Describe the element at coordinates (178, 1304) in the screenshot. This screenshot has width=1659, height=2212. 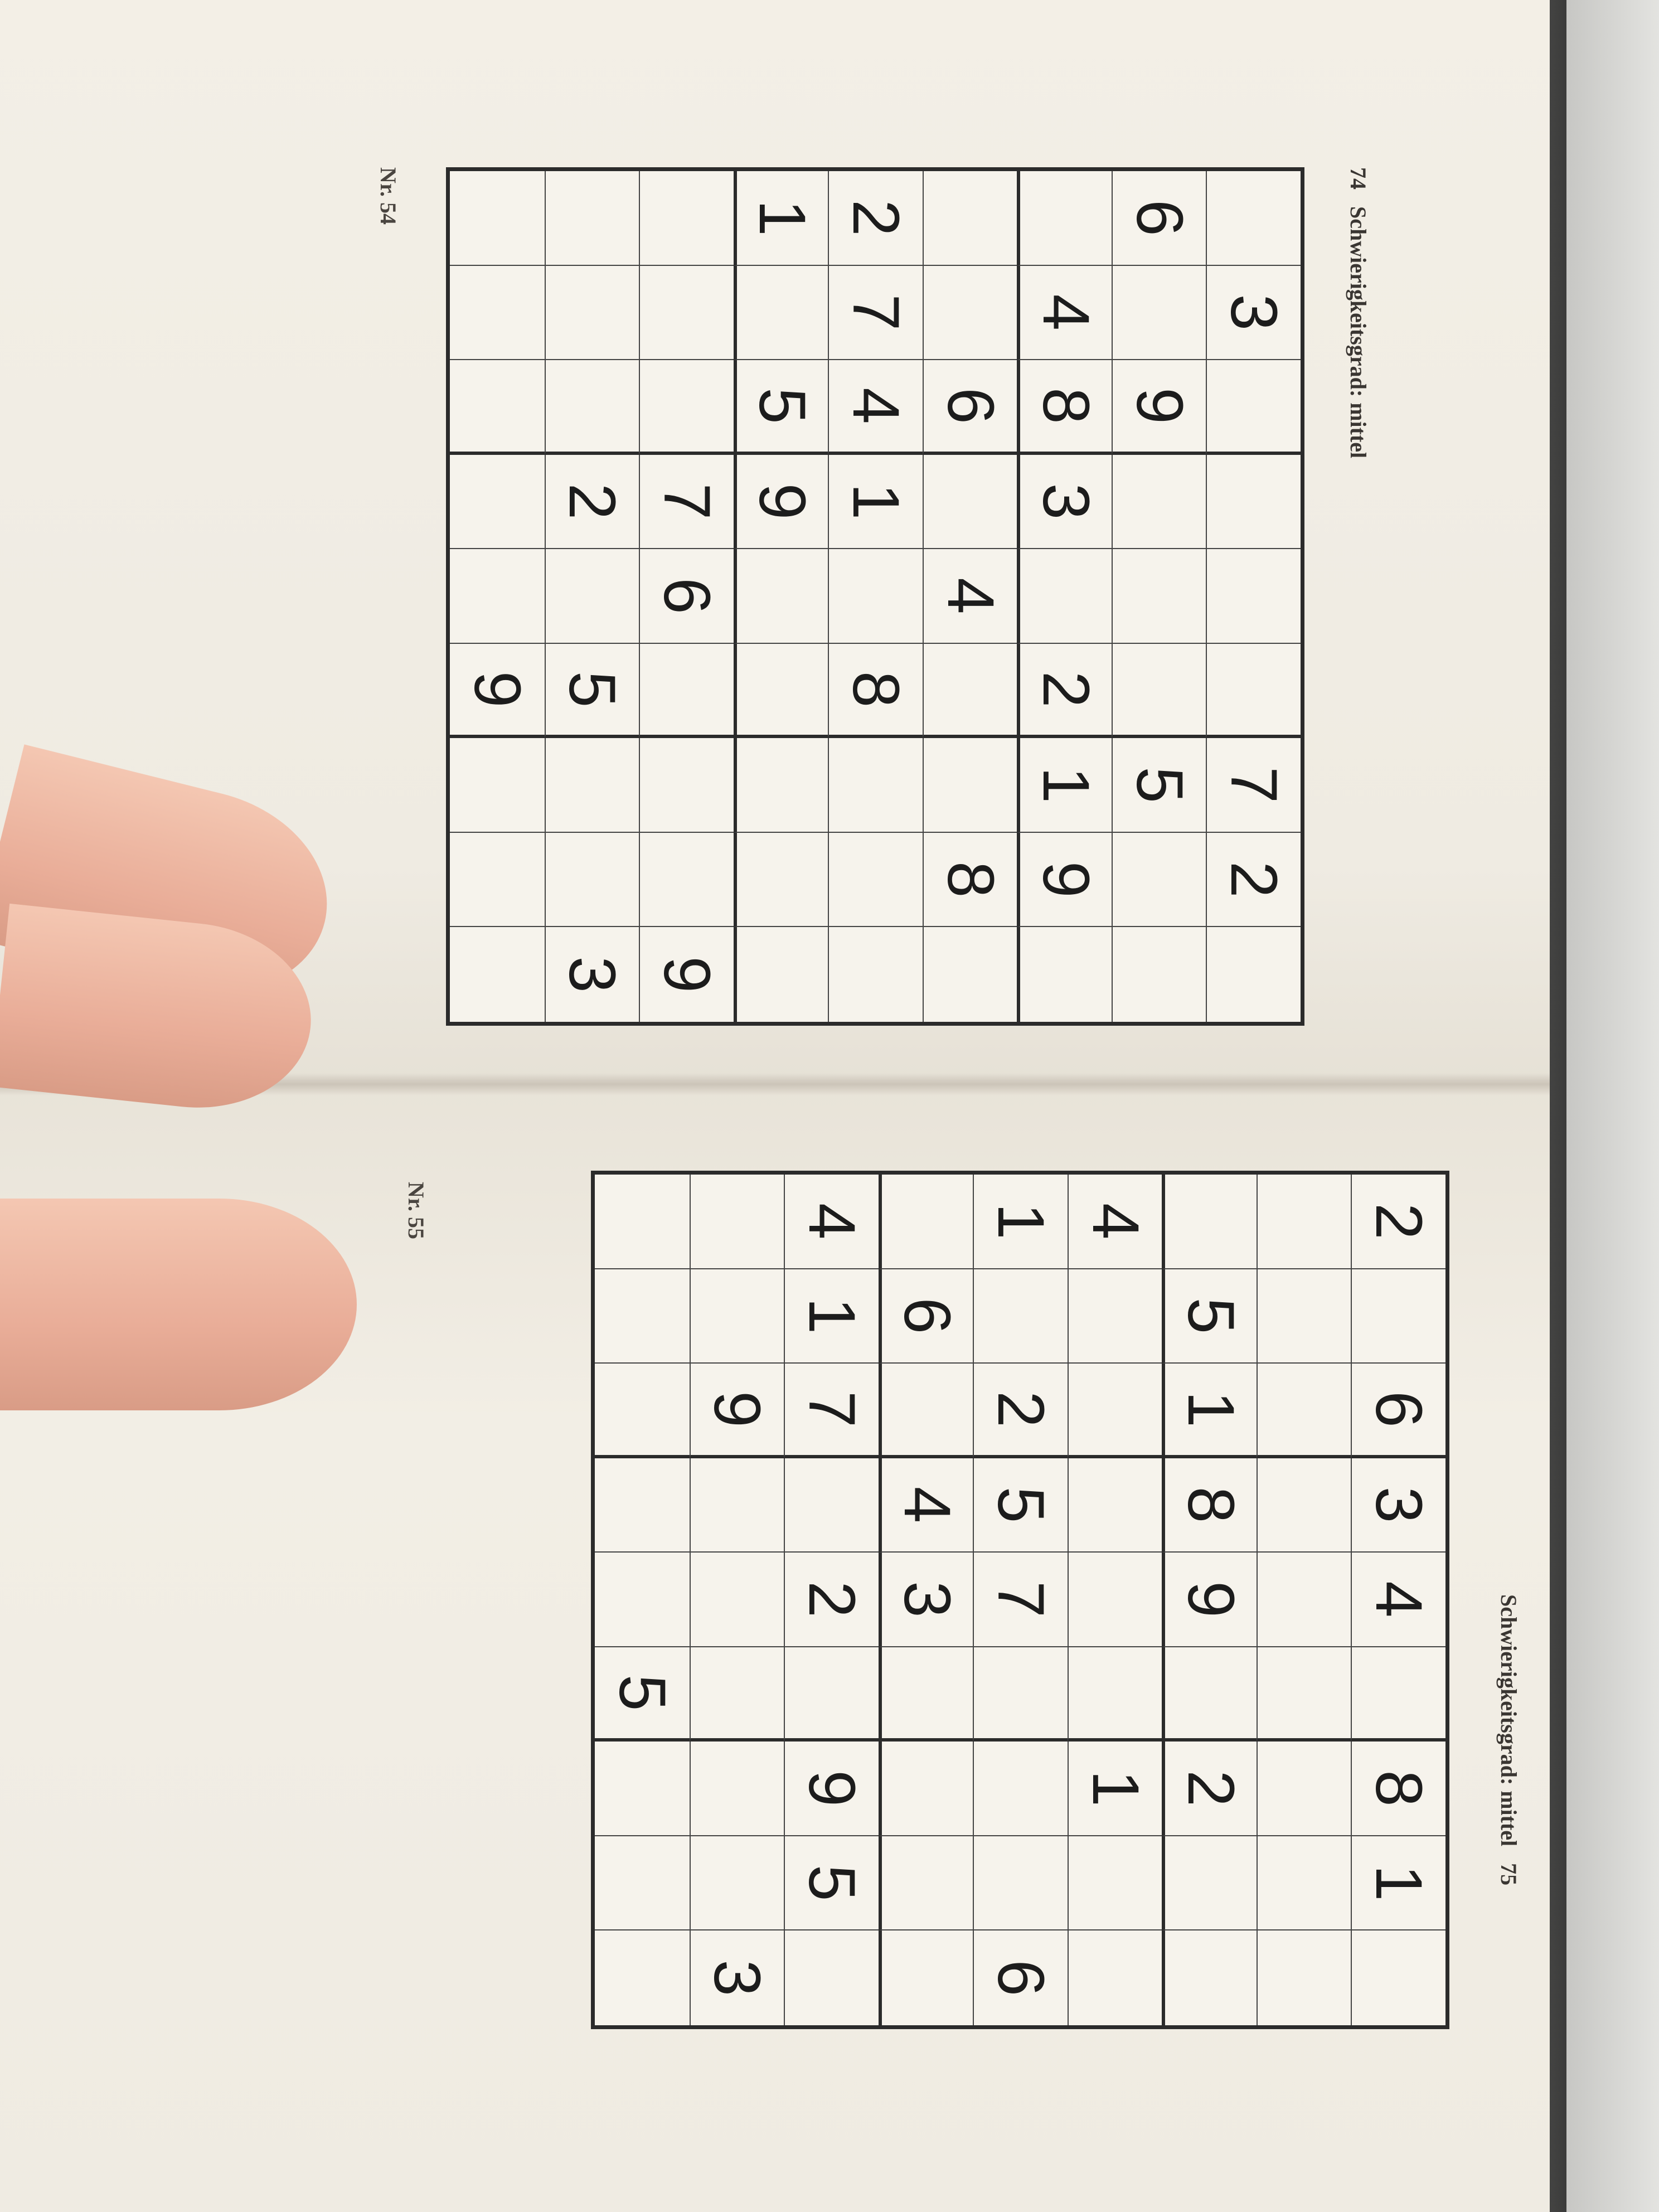
I see `finger` at that location.